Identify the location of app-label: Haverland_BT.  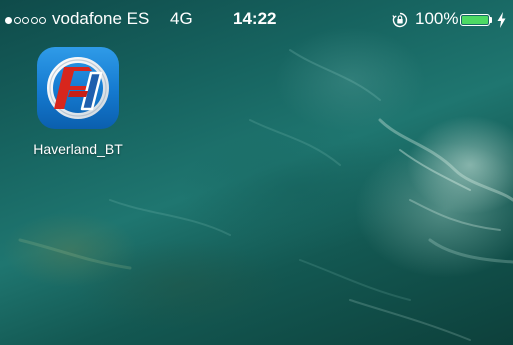
(78, 149).